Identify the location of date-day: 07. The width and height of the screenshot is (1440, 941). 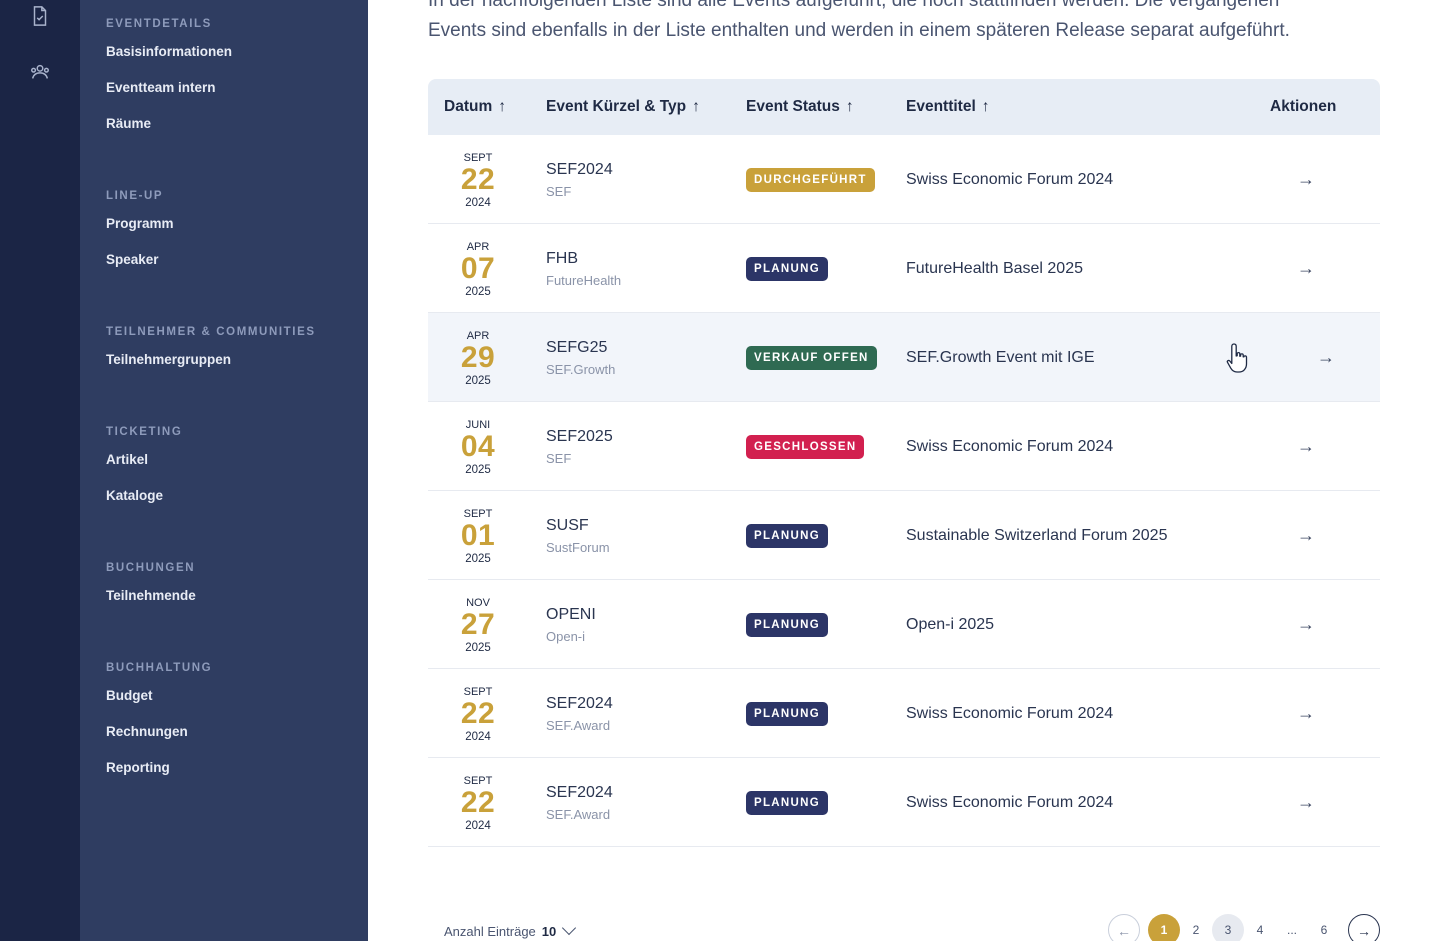
(478, 268).